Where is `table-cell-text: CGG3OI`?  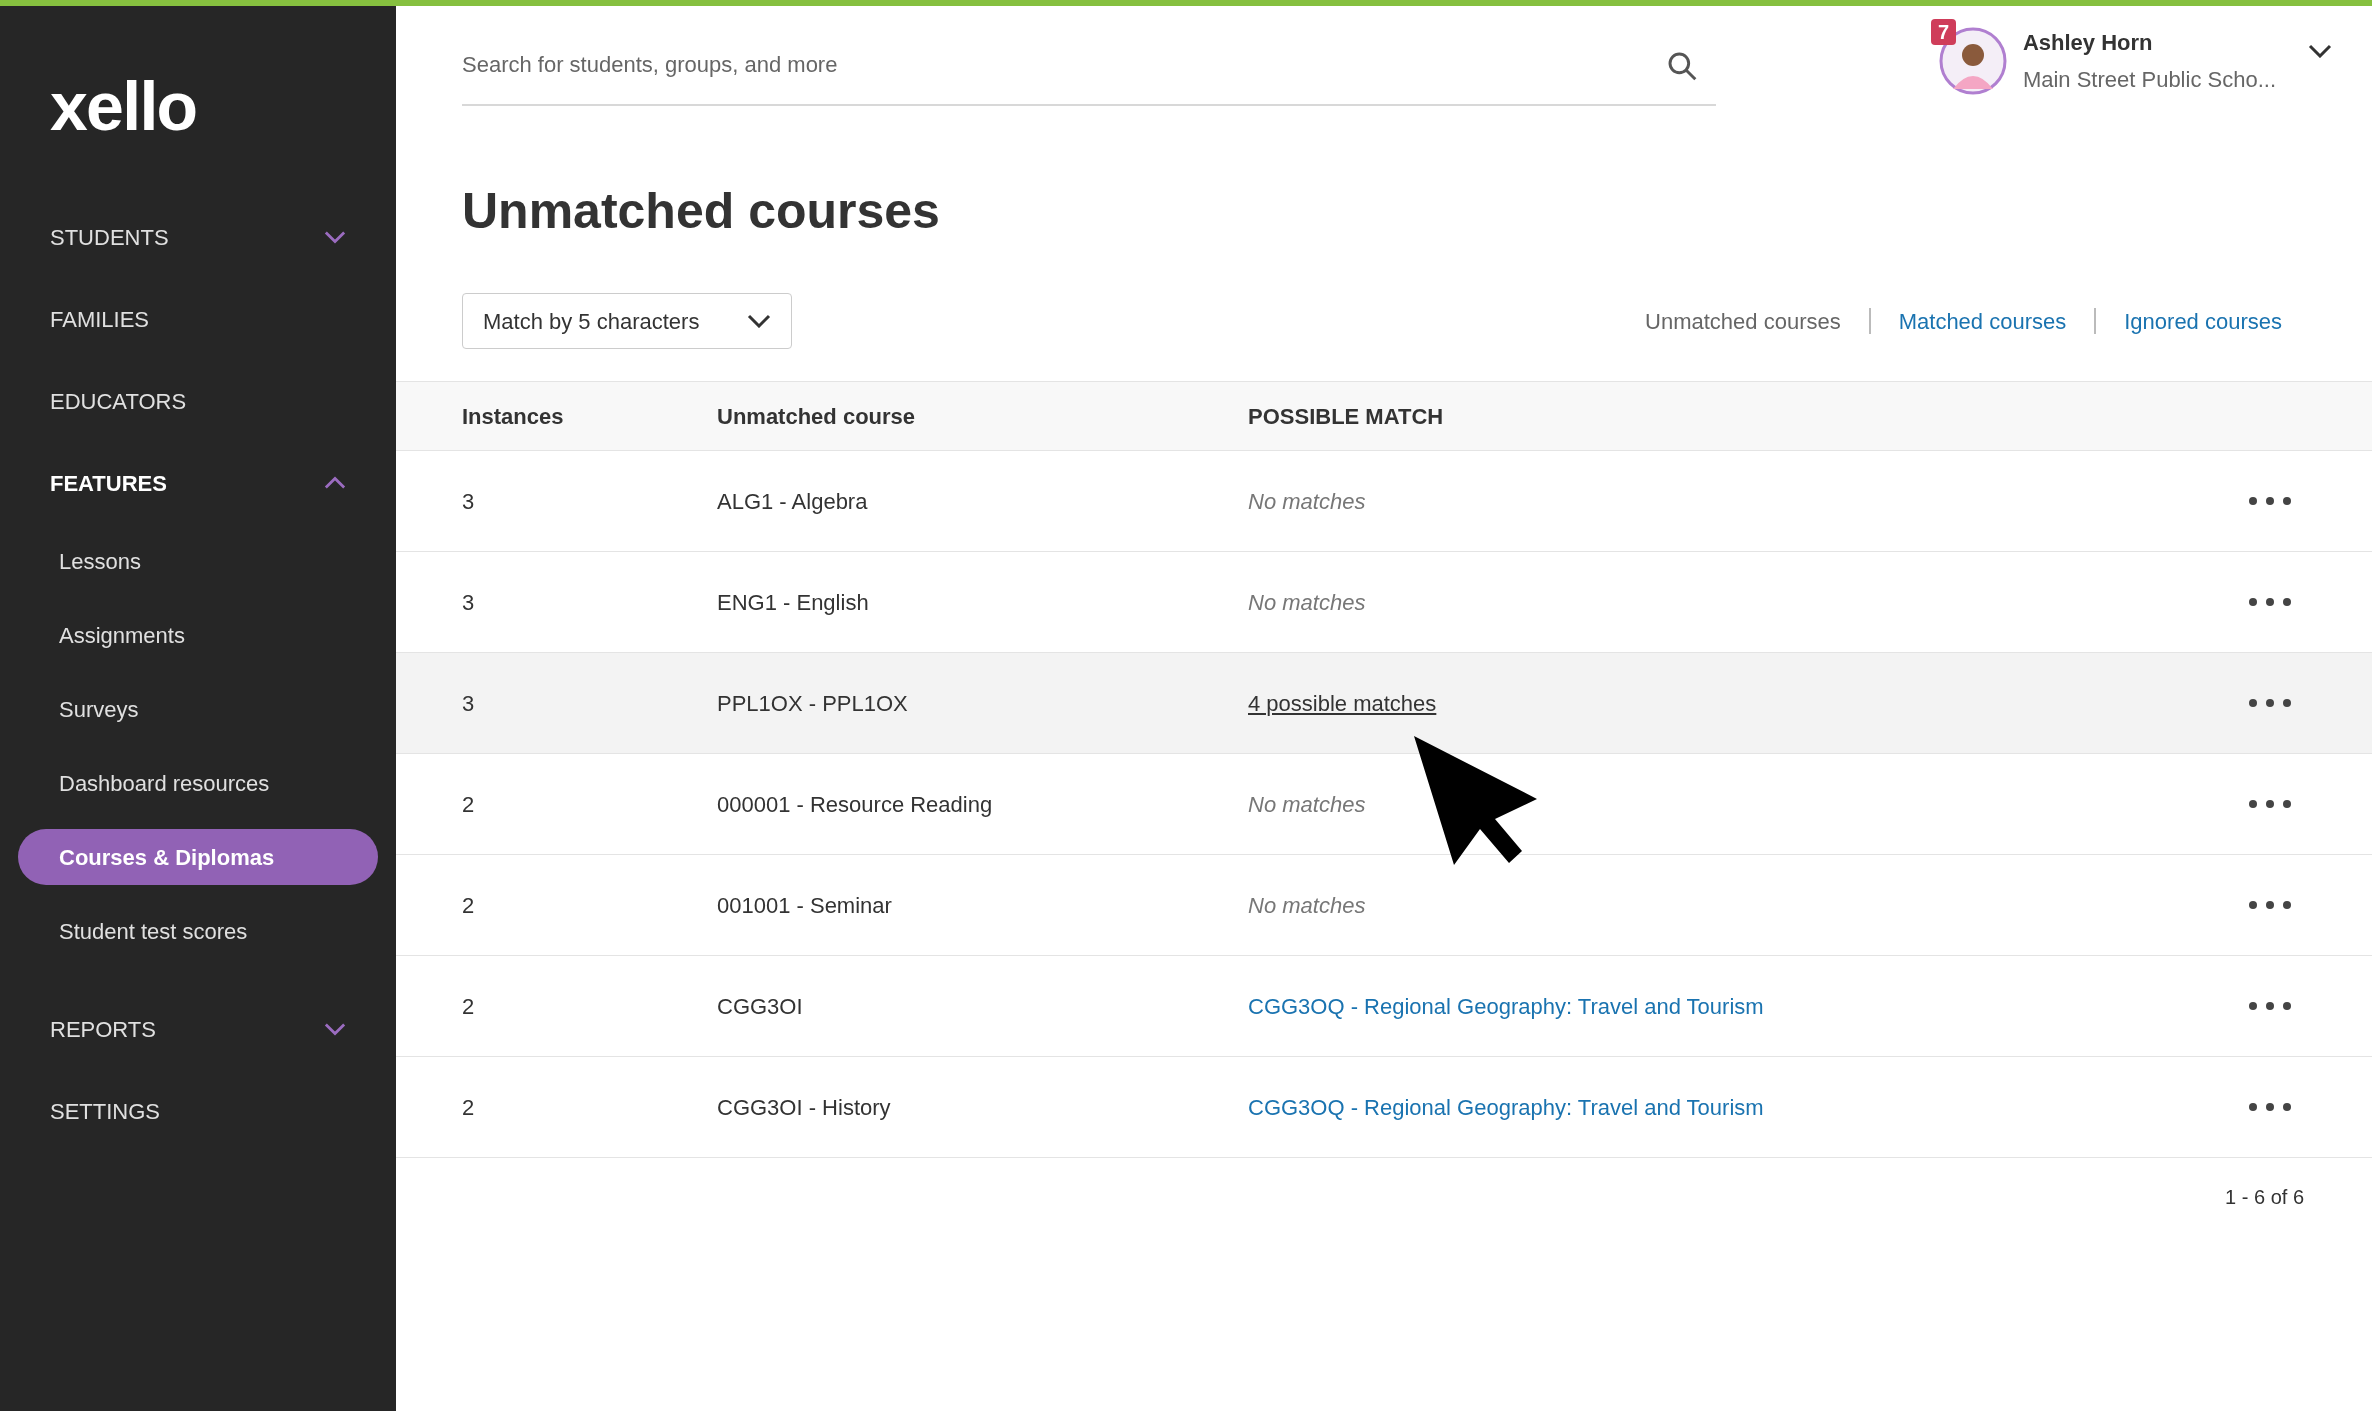 table-cell-text: CGG3OI is located at coordinates (760, 1006).